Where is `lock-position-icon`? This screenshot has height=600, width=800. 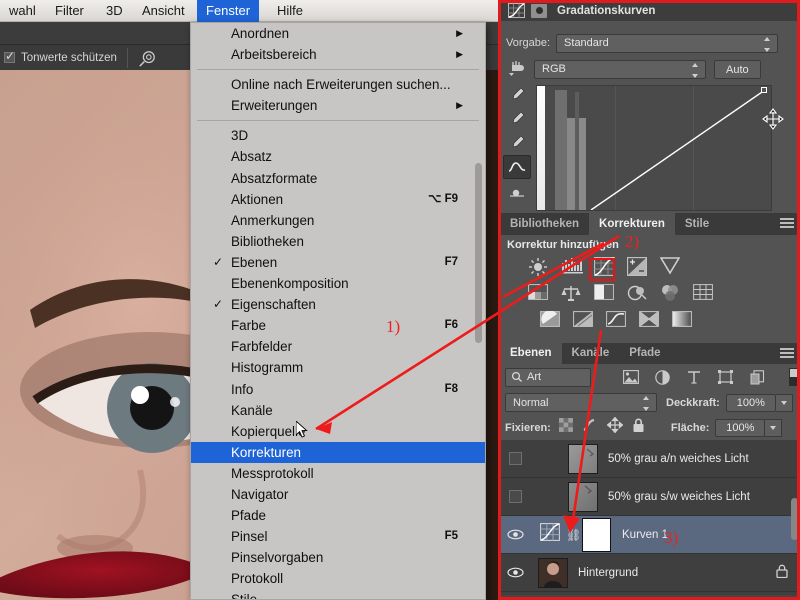
lock-position-icon is located at coordinates (615, 427).